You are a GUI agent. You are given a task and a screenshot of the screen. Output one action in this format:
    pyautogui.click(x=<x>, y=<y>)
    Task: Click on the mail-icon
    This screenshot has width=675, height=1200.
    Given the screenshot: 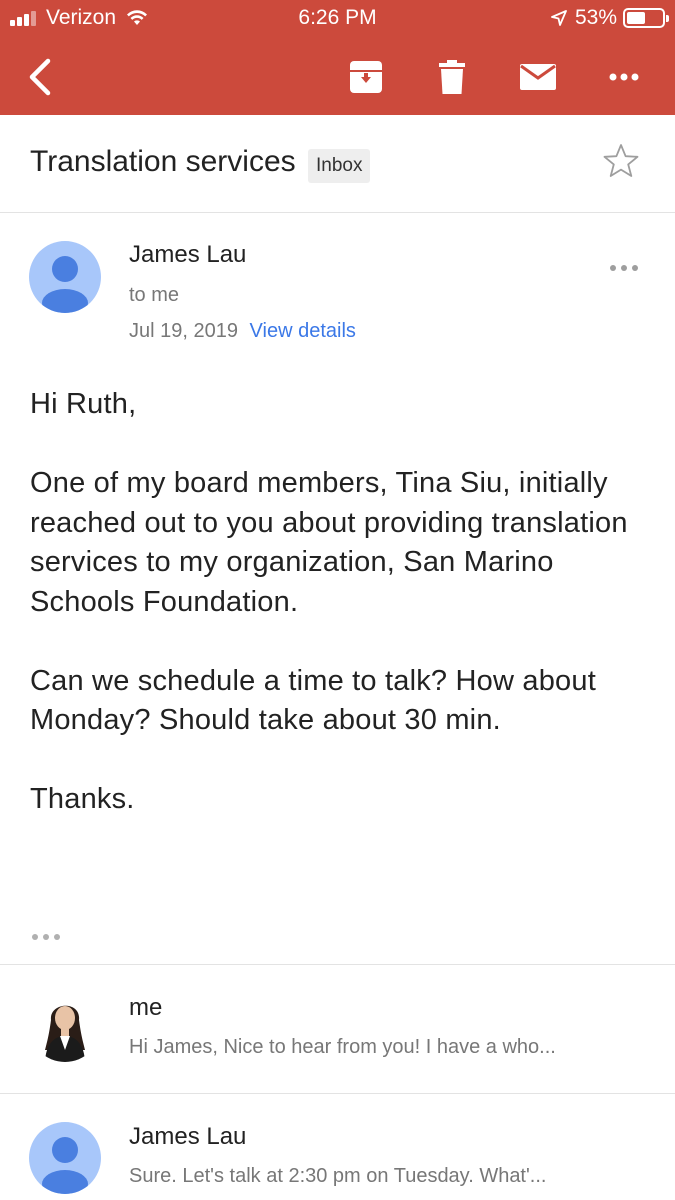 What is the action you would take?
    pyautogui.click(x=538, y=76)
    